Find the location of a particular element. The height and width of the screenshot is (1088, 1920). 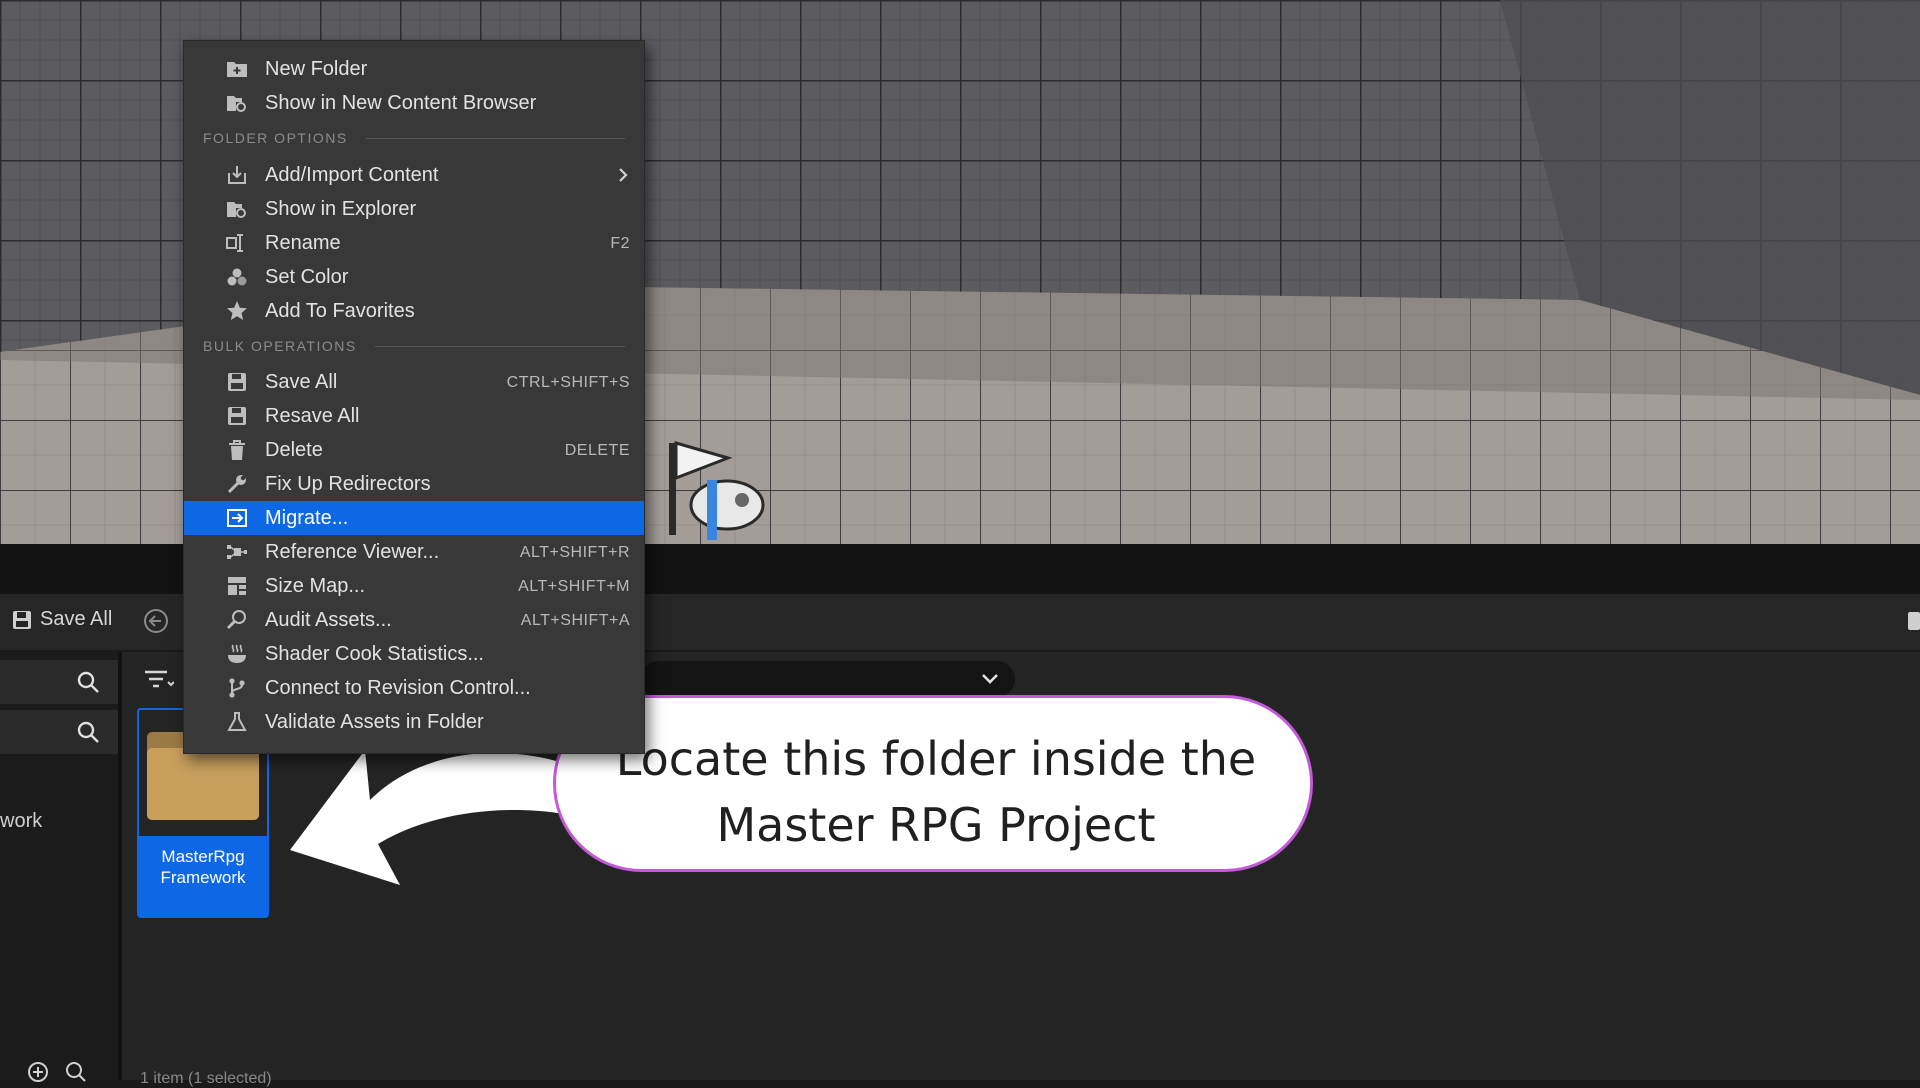

menu-item-shortcut: ALT+SHIFT+R is located at coordinates (574, 552).